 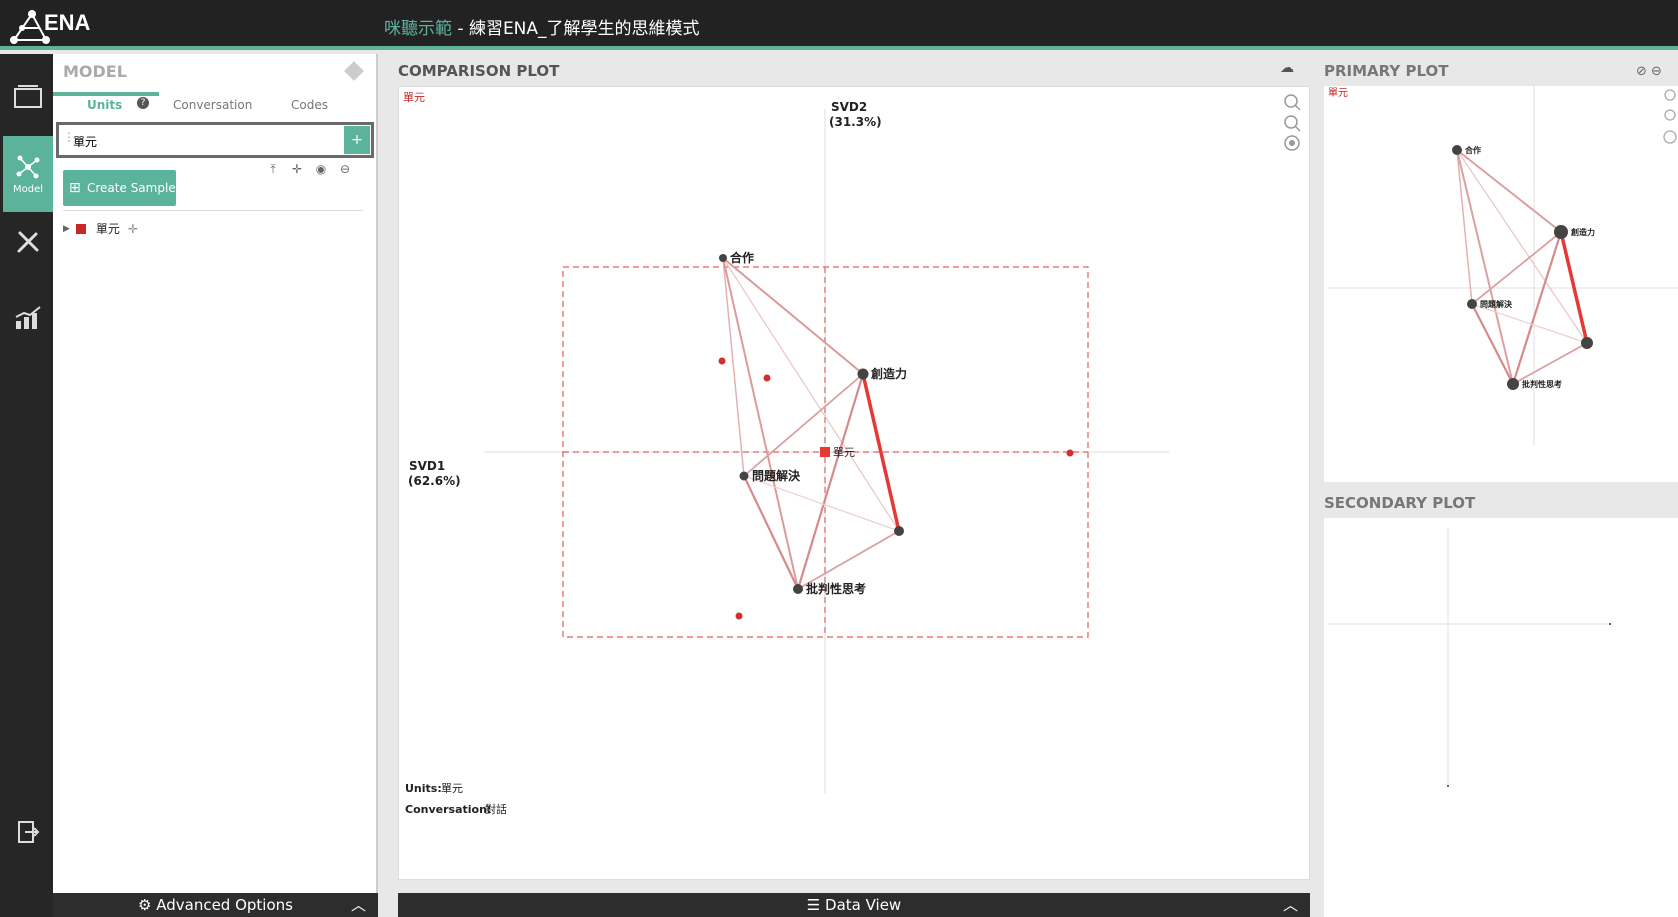 I want to click on add-unit-button: +, so click(x=357, y=140).